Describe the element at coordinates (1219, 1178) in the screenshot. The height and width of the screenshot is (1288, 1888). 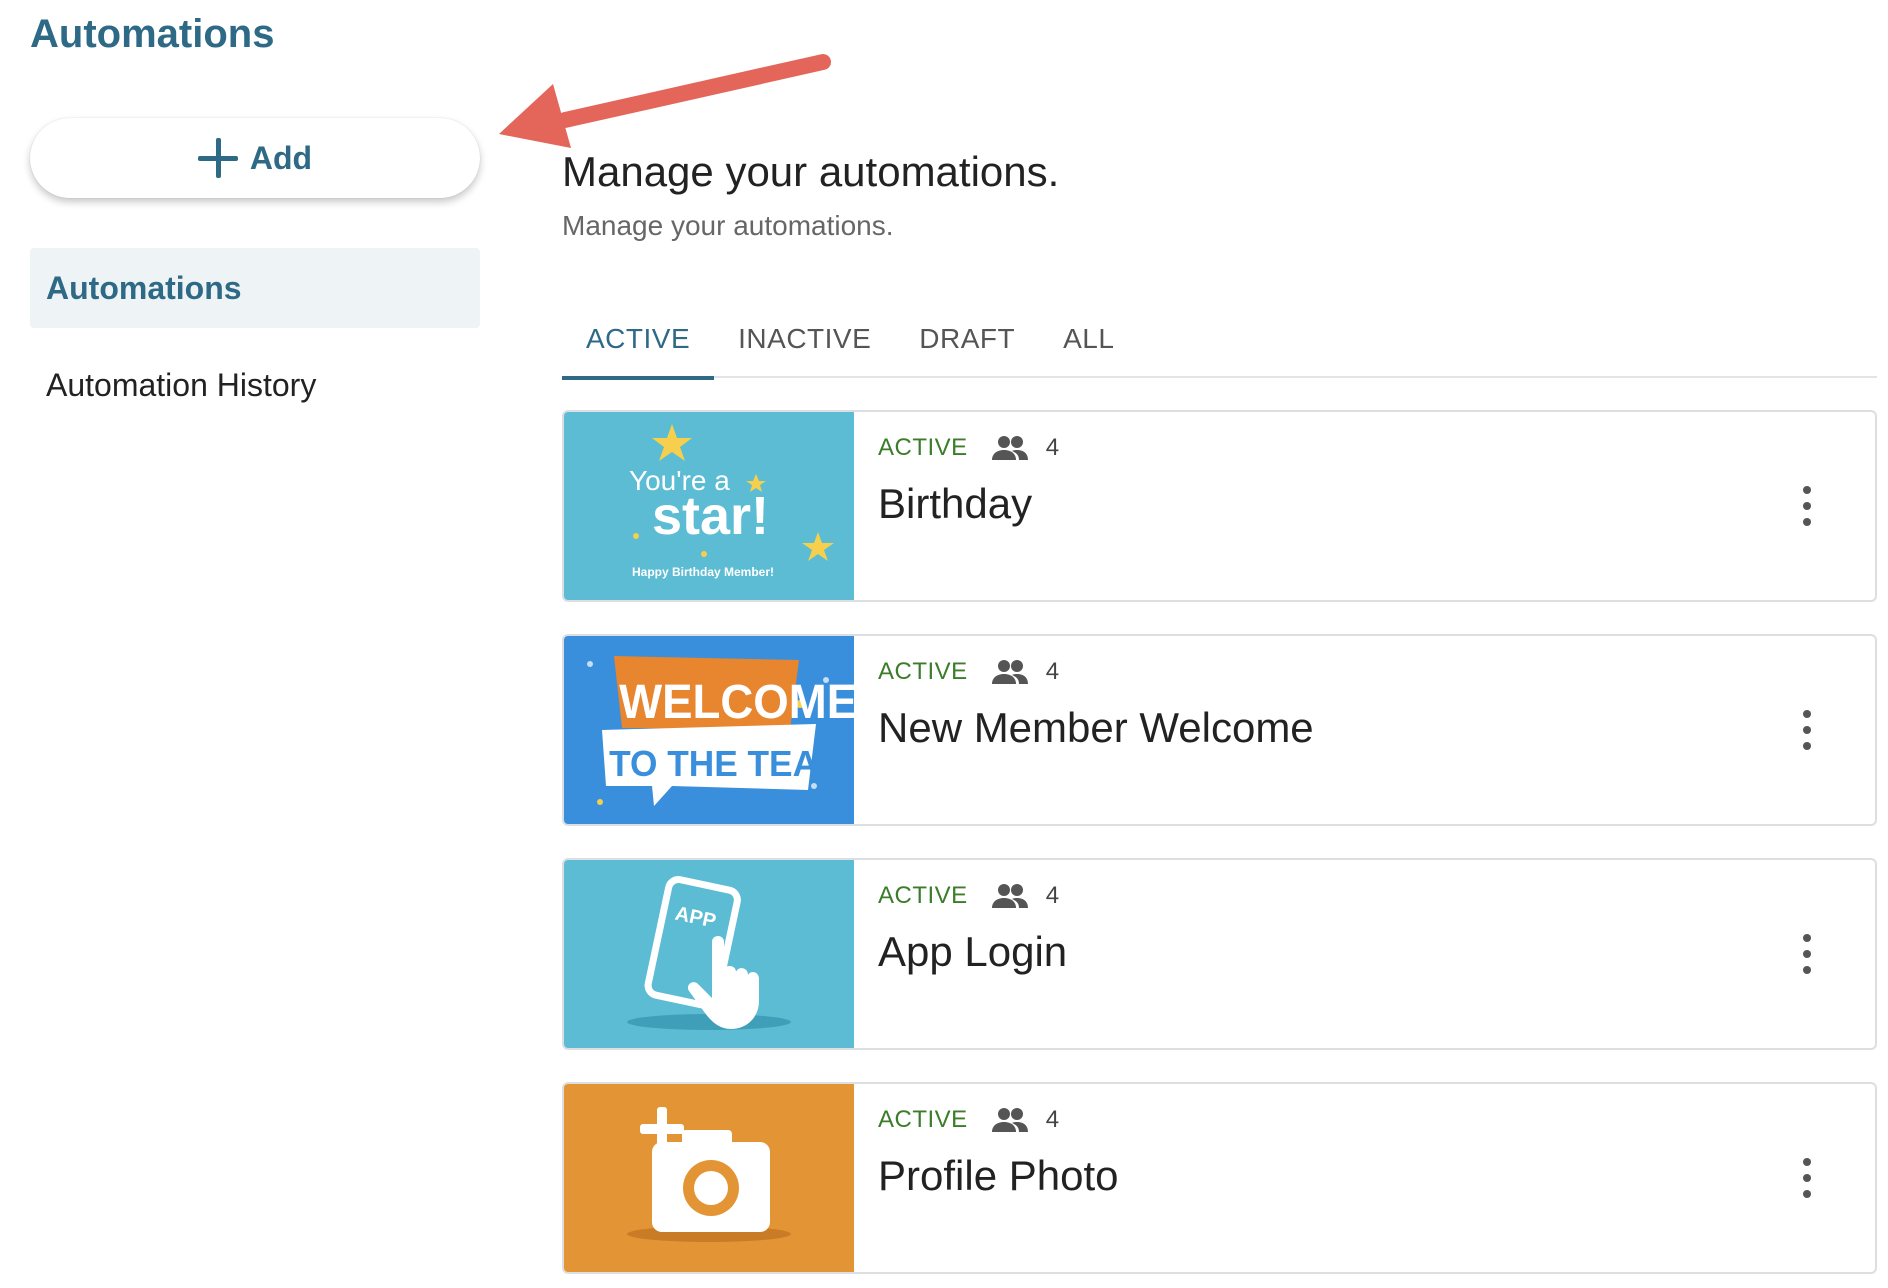
I see `automation-card-profile-photo: ACTIVE 4 Profile Photo` at that location.